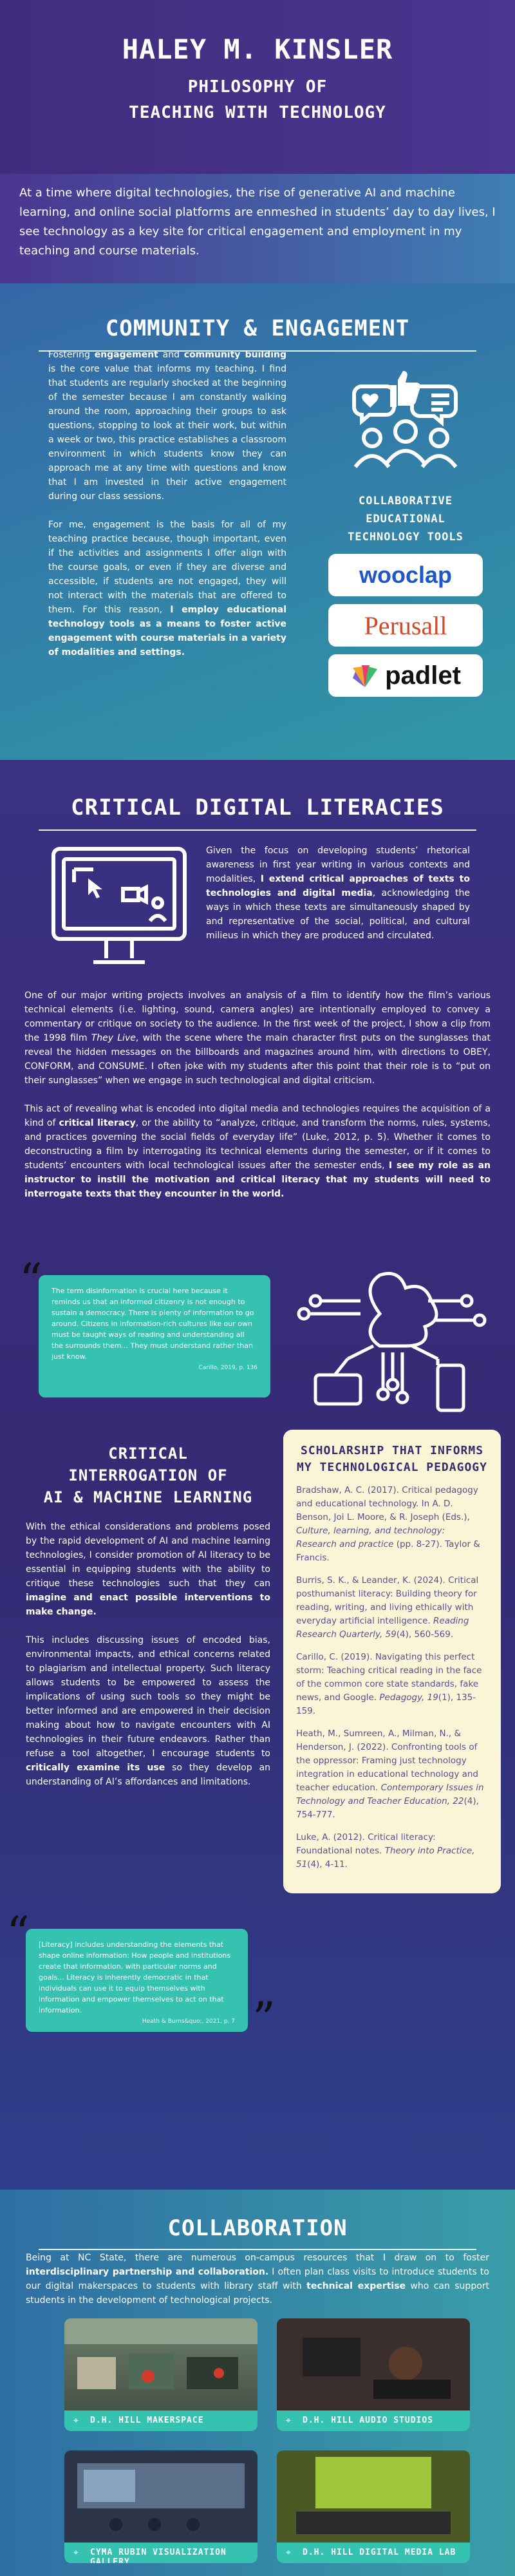 This screenshot has width=515, height=2576. I want to click on visualization-gallery-photo, so click(161, 2496).